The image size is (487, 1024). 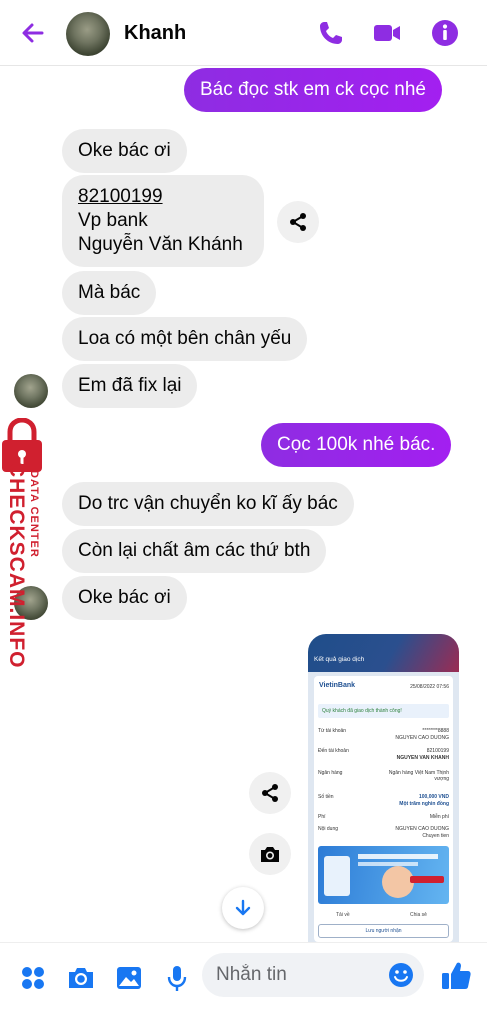 What do you see at coordinates (456, 975) in the screenshot?
I see `like-icon` at bounding box center [456, 975].